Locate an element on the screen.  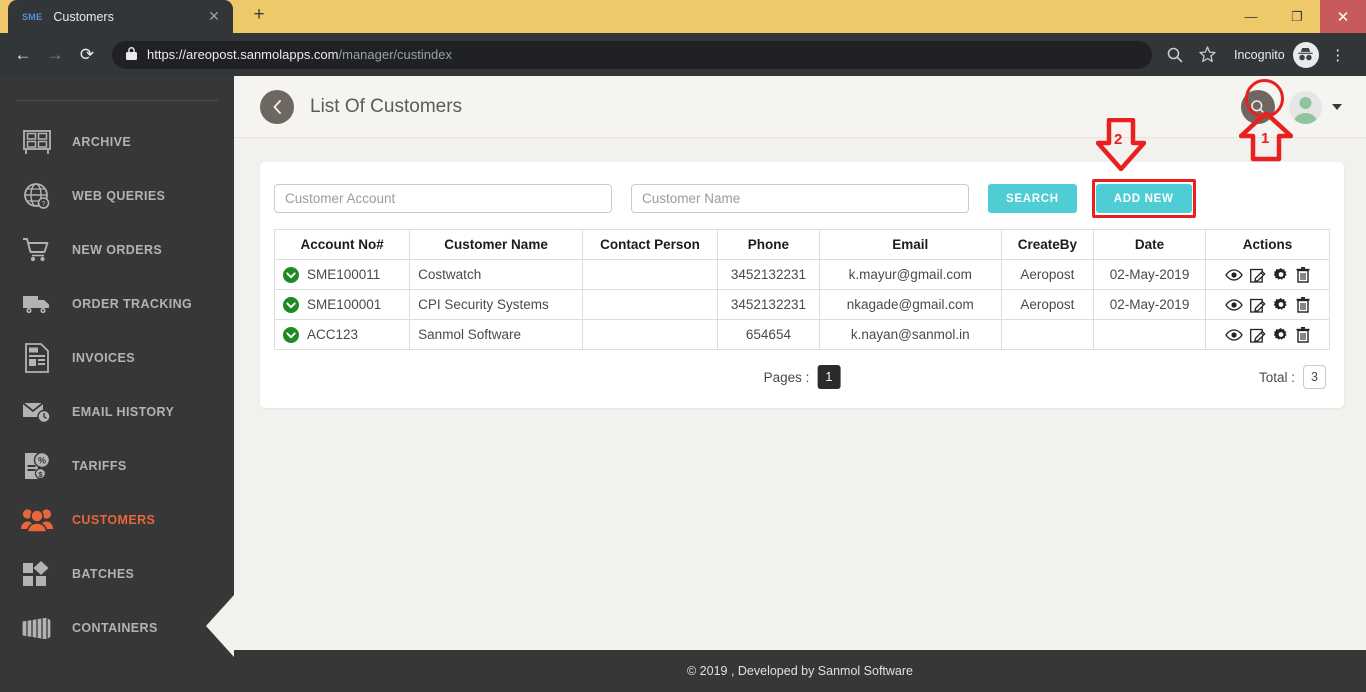
forward-button: → is located at coordinates (55, 55).